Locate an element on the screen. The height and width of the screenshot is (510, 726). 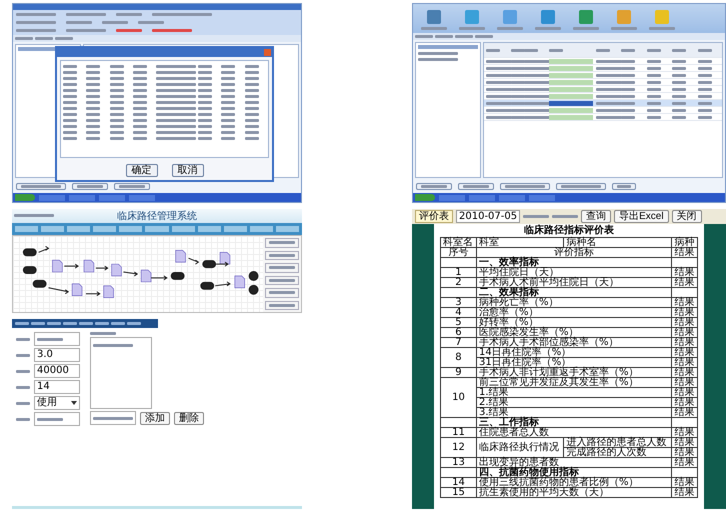
toolbar-button: 关闭 is located at coordinates (687, 216).